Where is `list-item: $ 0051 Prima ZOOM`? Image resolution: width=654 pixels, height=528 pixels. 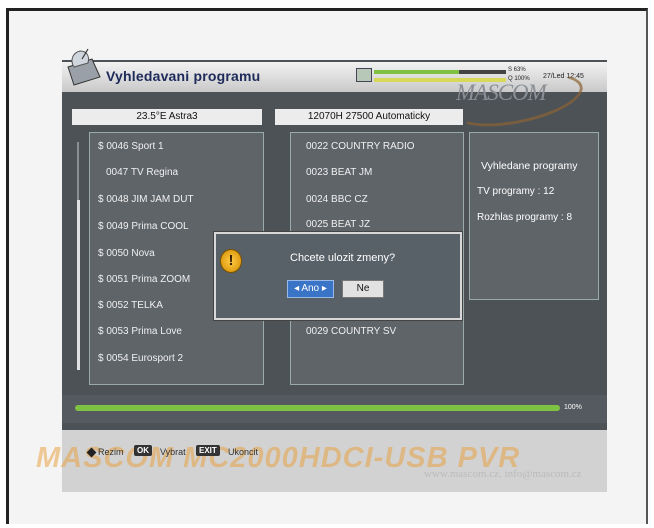 list-item: $ 0051 Prima ZOOM is located at coordinates (144, 279).